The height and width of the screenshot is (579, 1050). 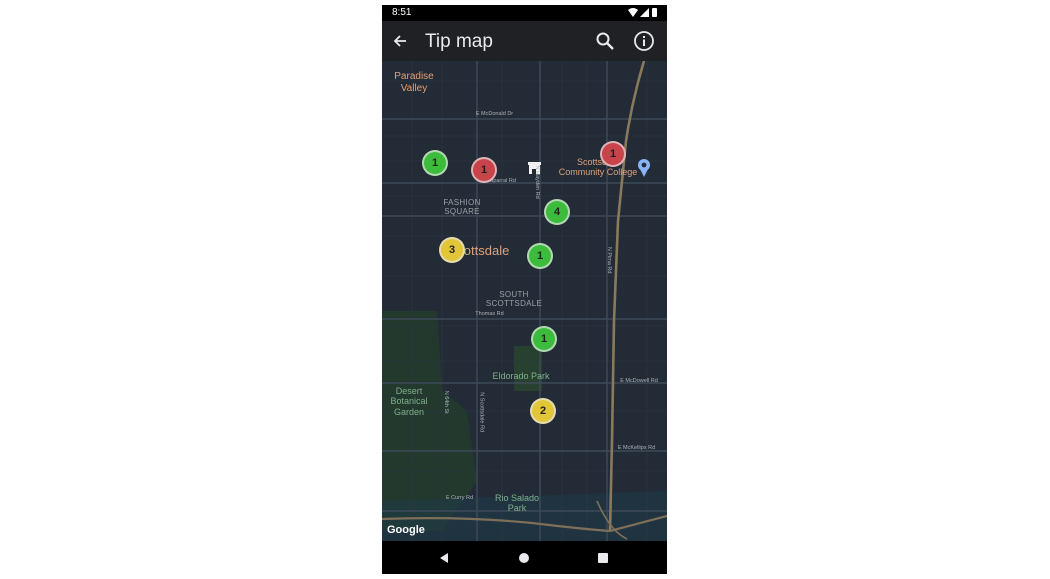 I want to click on battery-icon, so click(x=654, y=12).